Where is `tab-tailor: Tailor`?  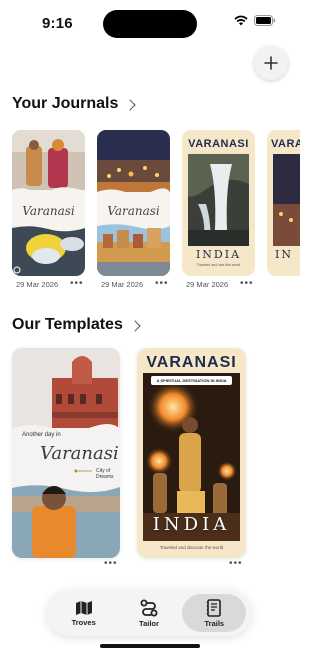 tab-tailor: Tailor is located at coordinates (149, 613).